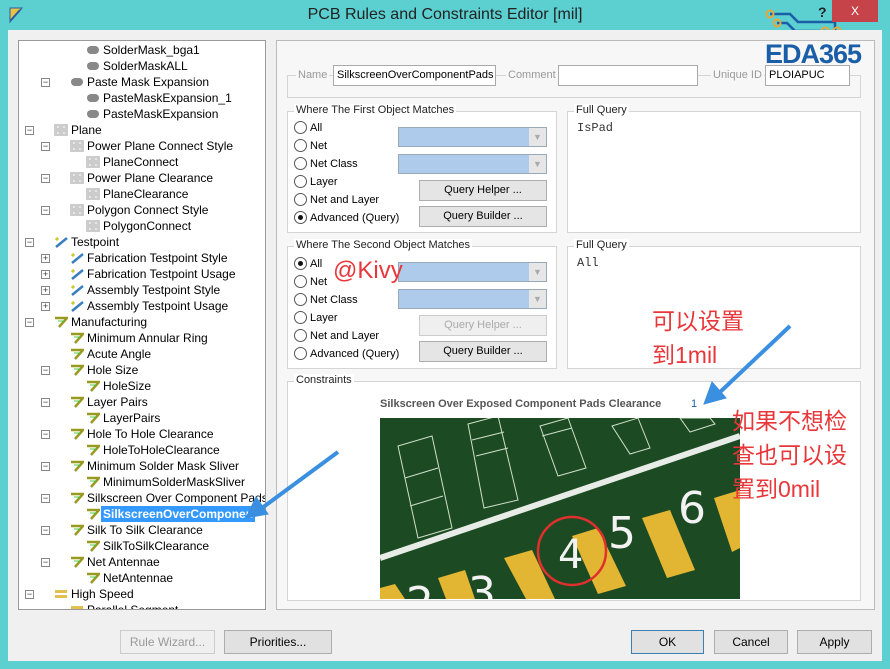 The width and height of the screenshot is (890, 669). What do you see at coordinates (134, 274) in the screenshot?
I see `tree-item: + Fabrication Testpoint Usage` at bounding box center [134, 274].